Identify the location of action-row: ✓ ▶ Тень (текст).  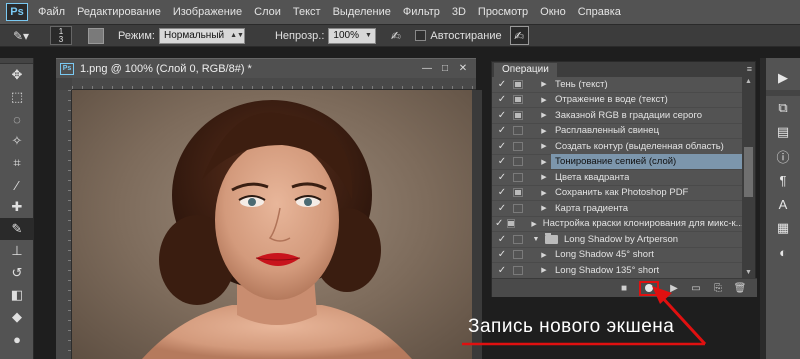
(617, 85).